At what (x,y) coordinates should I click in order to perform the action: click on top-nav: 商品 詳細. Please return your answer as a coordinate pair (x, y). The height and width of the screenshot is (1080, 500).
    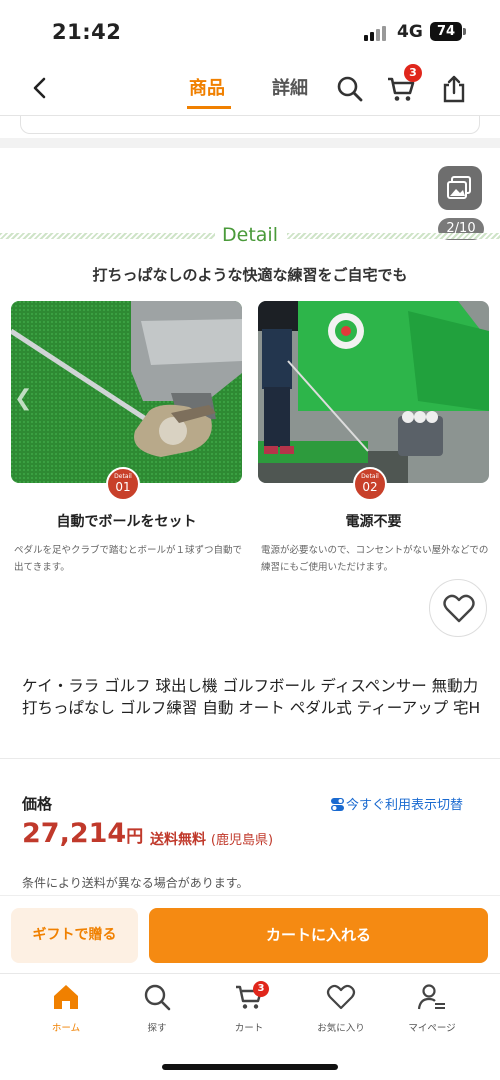
    Looking at the image, I should click on (250, 88).